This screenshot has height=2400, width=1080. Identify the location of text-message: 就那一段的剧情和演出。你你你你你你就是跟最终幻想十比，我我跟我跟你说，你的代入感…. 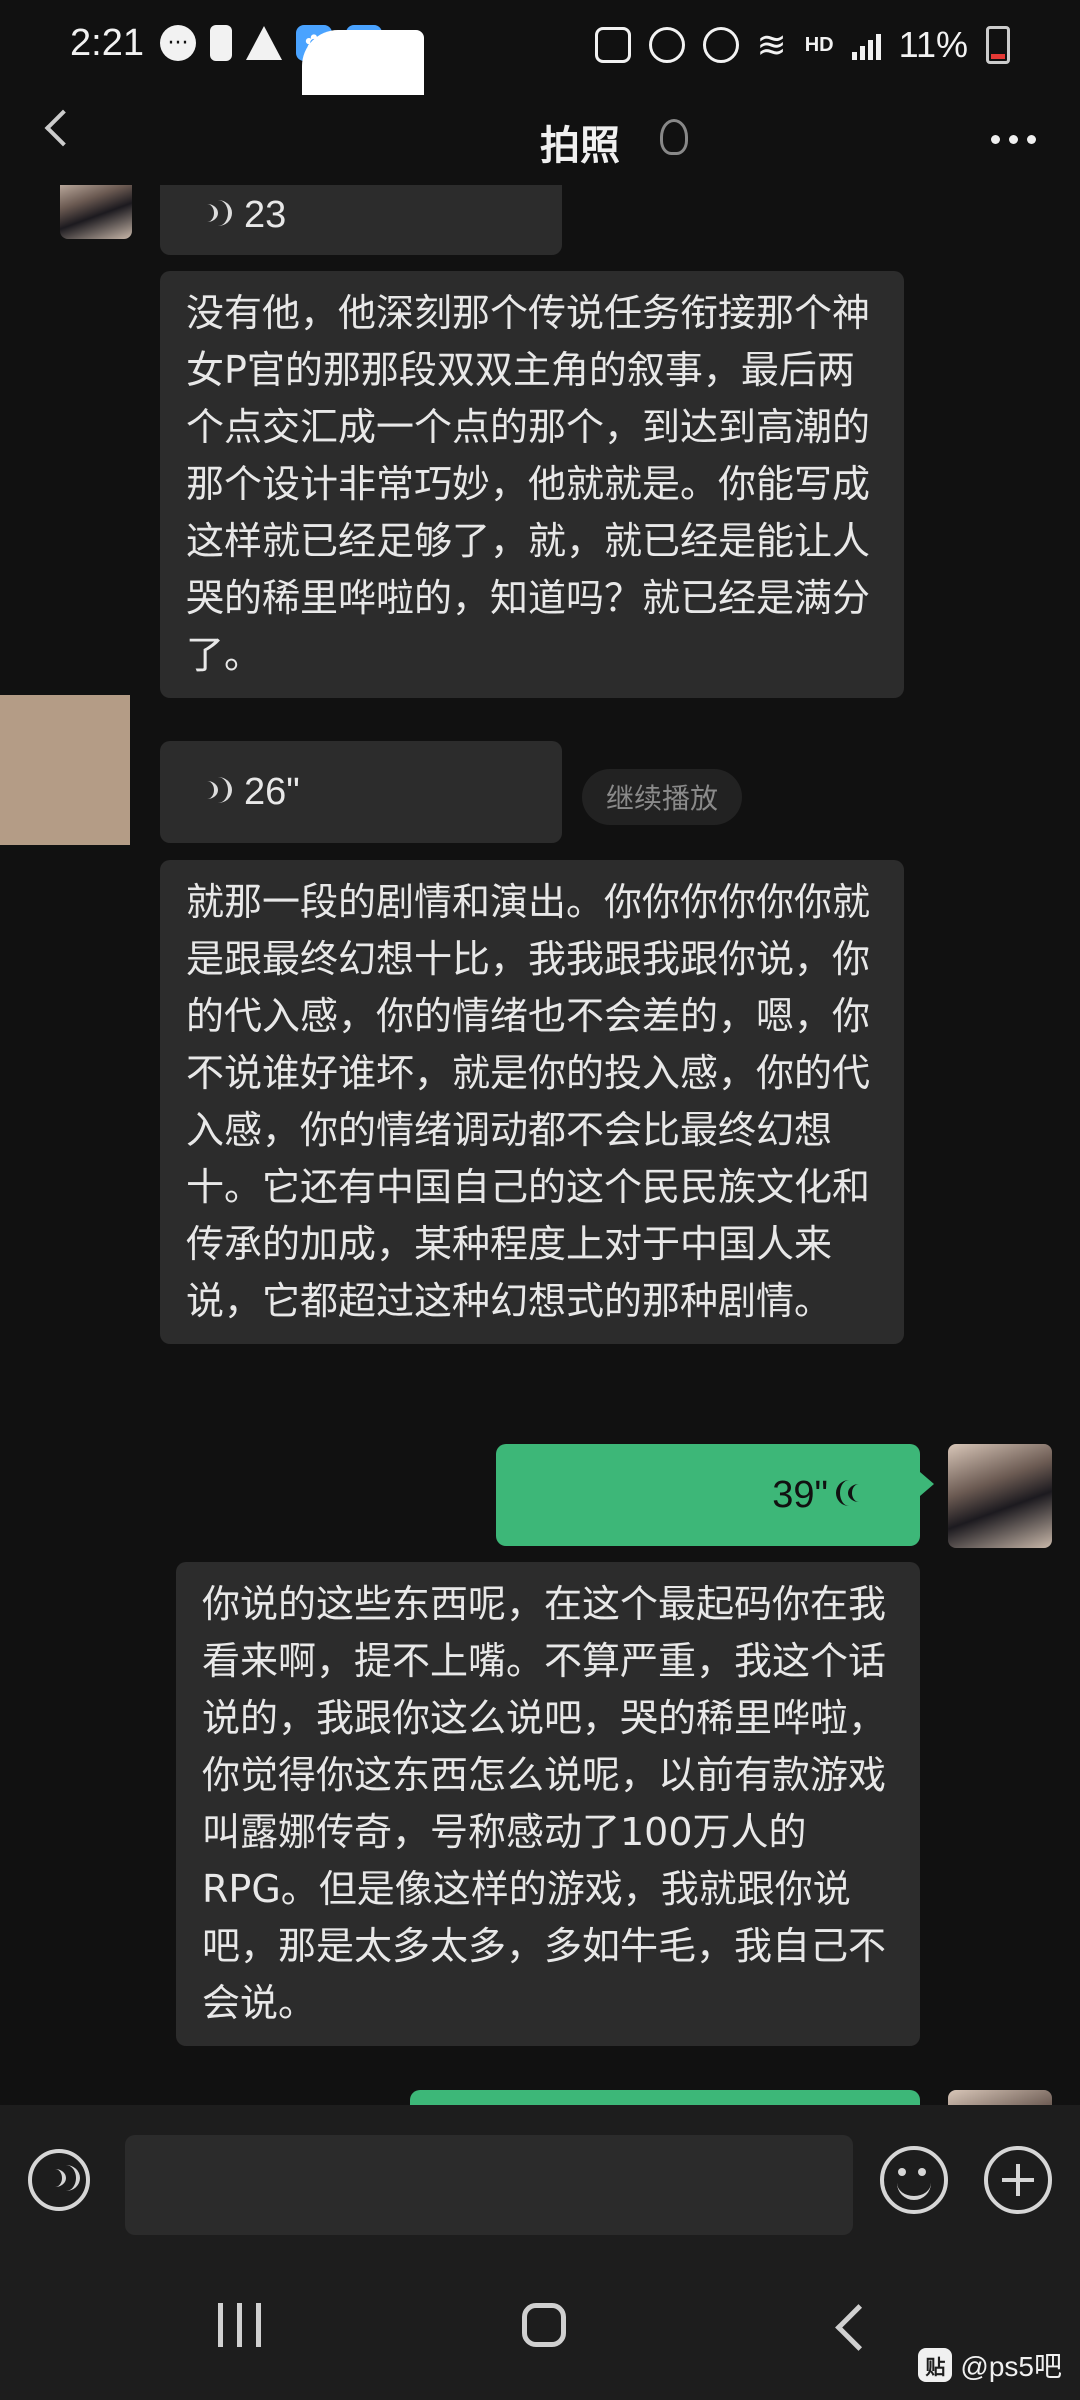
(532, 1102).